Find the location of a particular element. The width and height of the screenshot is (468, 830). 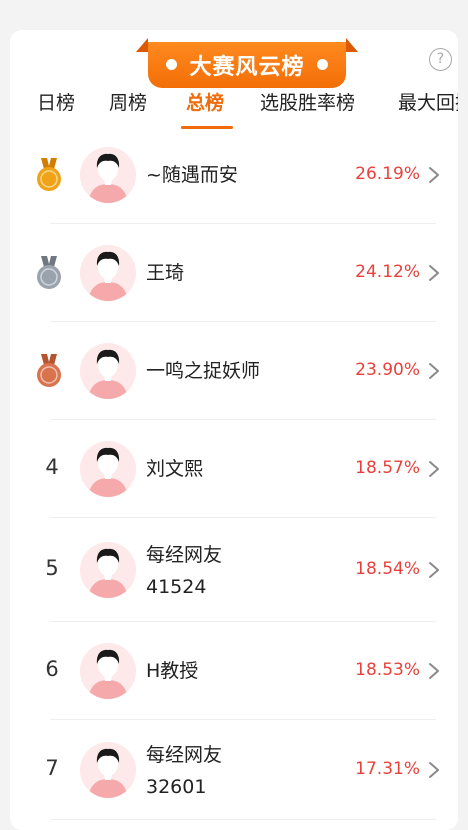

rank-number: 5 is located at coordinates (52, 568).